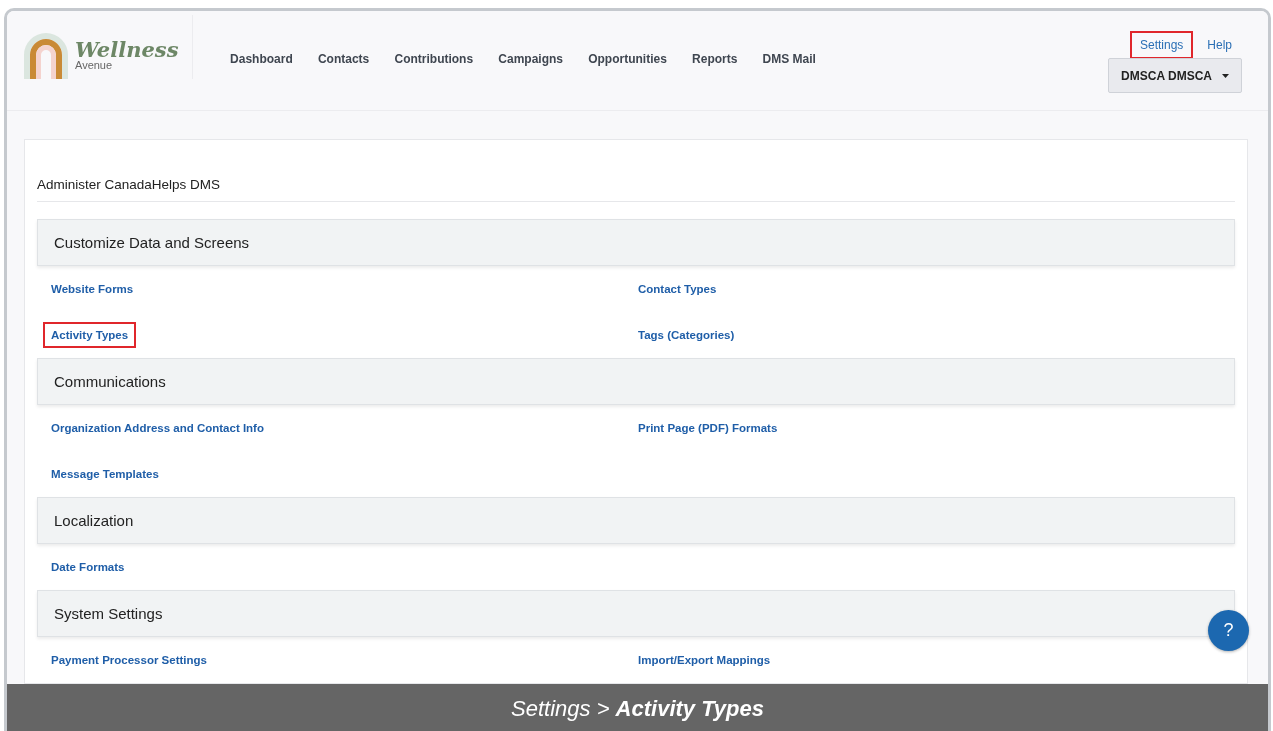  What do you see at coordinates (1219, 45) in the screenshot?
I see `top-link: Help` at bounding box center [1219, 45].